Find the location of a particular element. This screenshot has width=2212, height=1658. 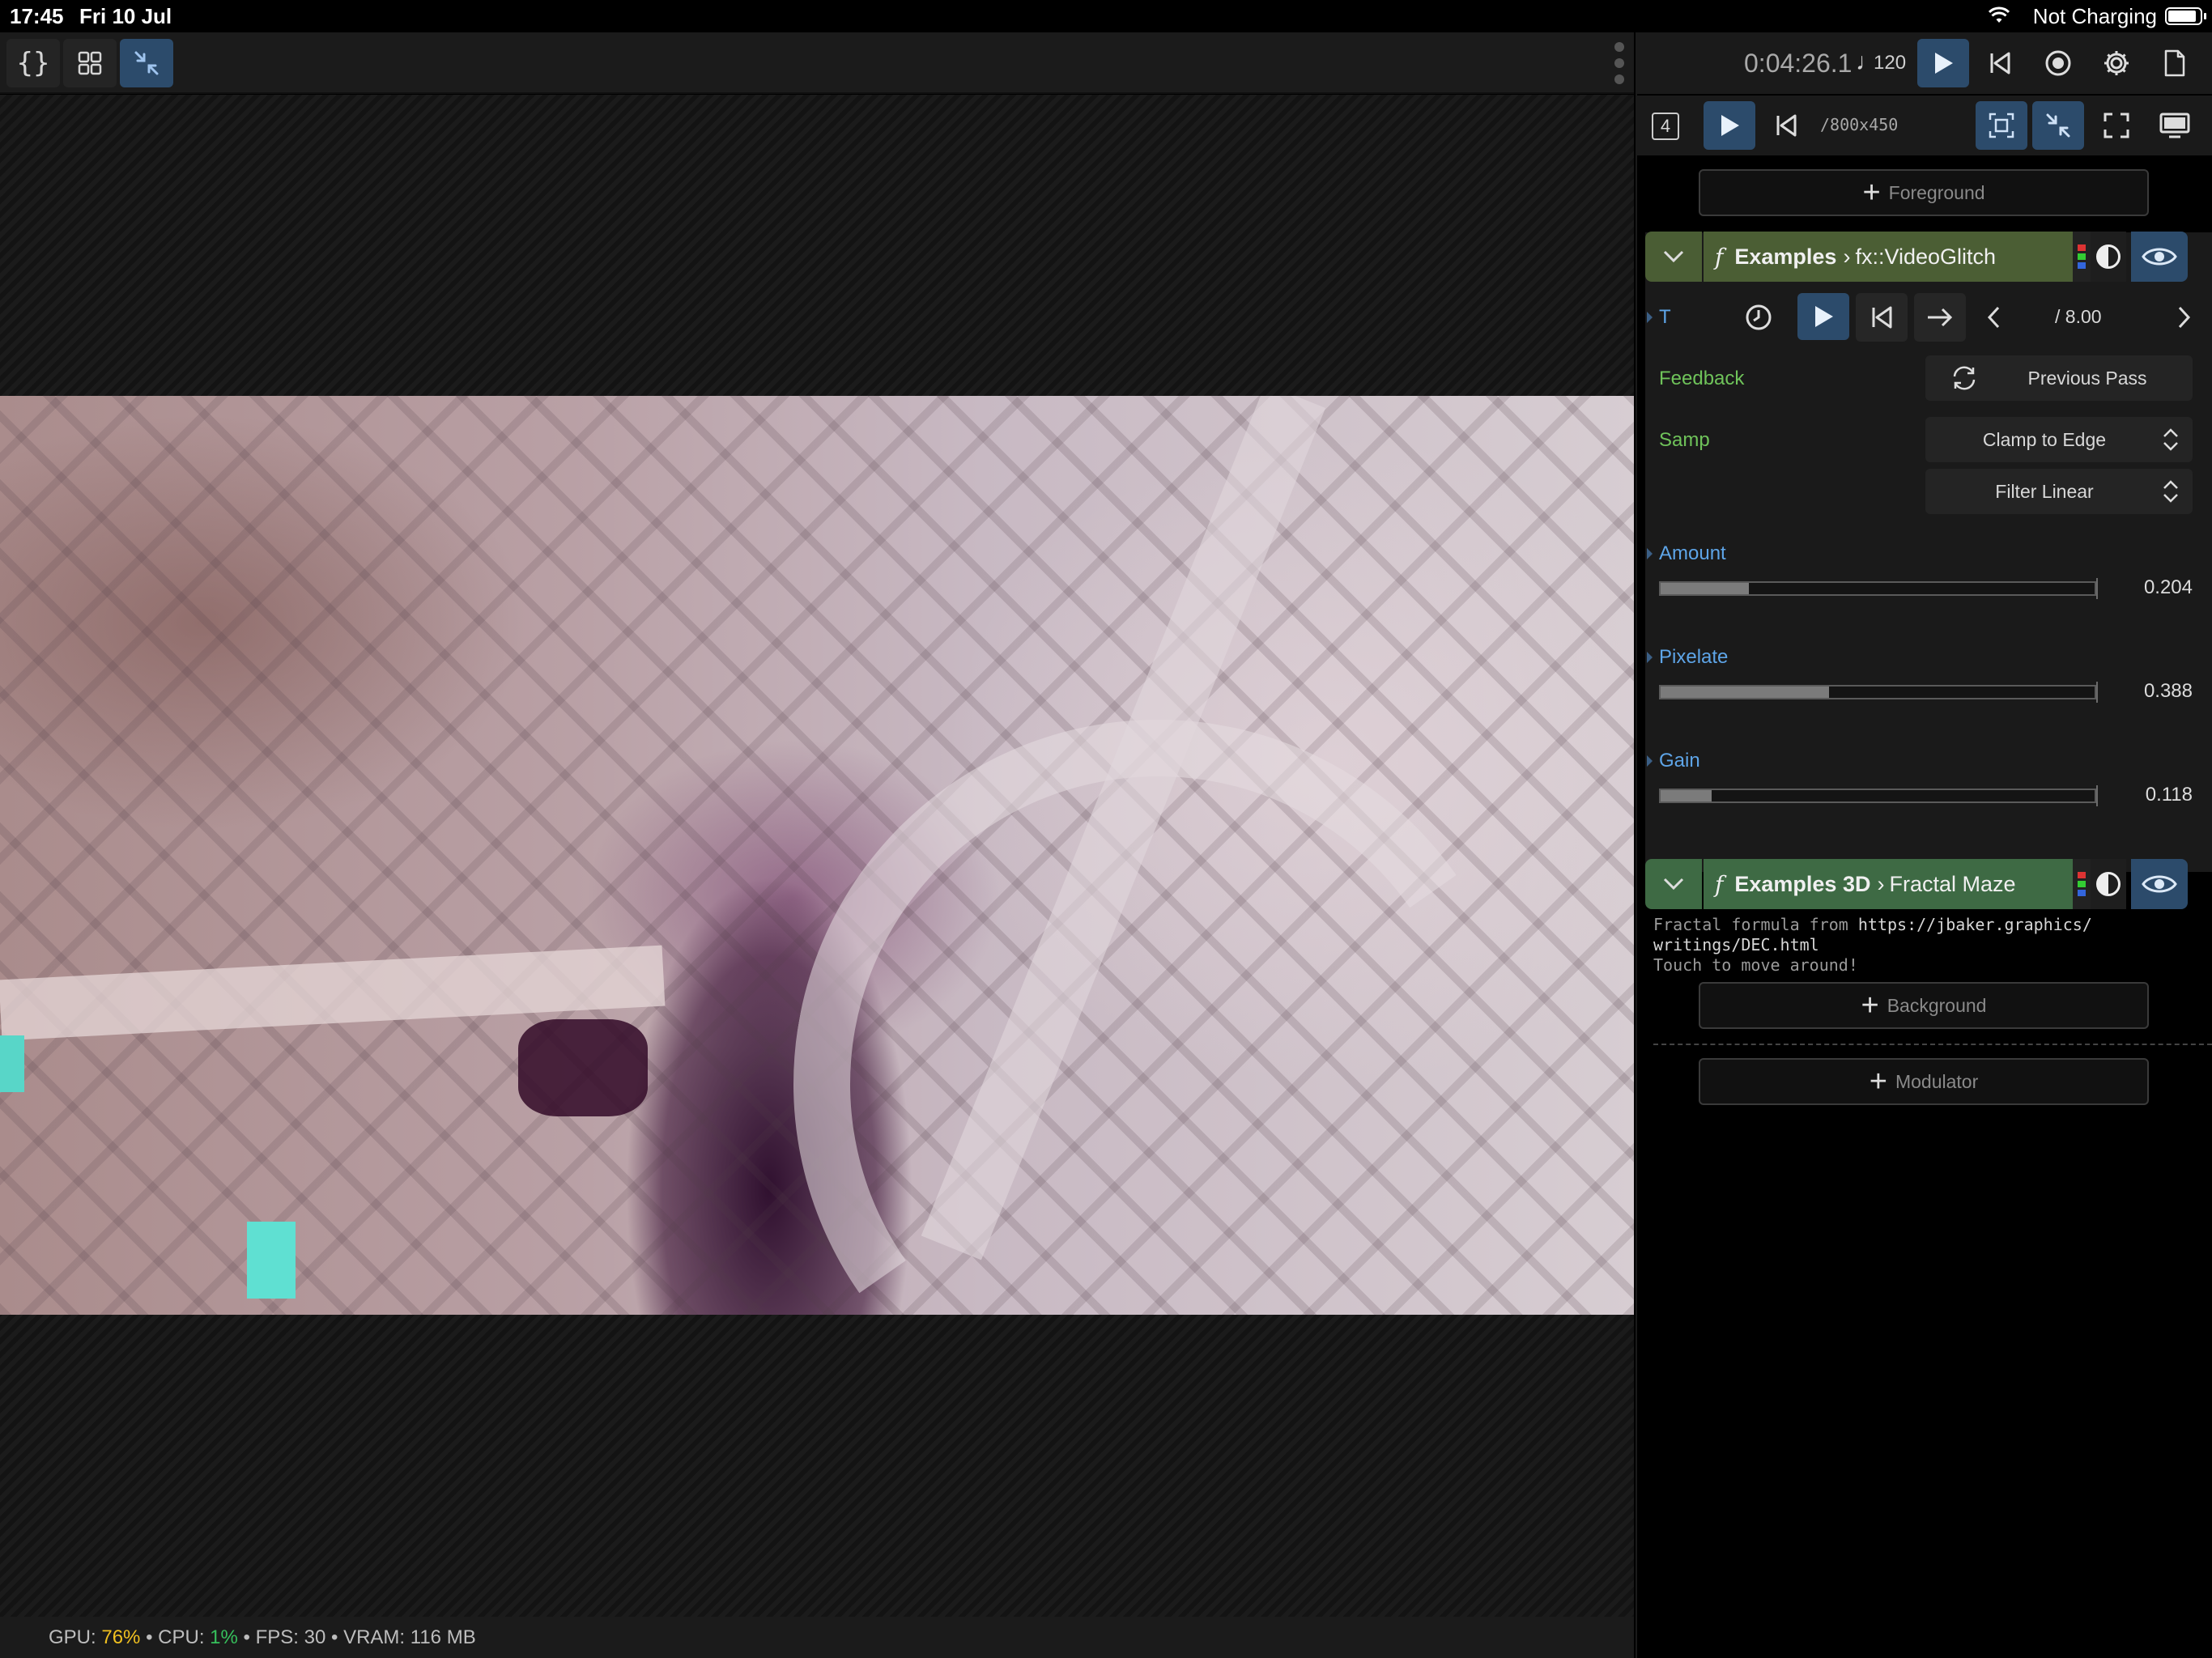

external-display-button is located at coordinates (2175, 125).